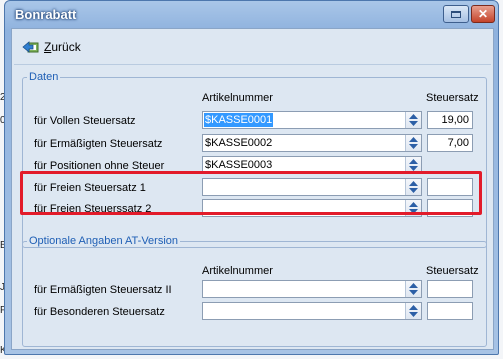 This screenshot has width=503, height=359. What do you see at coordinates (93, 209) in the screenshot?
I see `row-label: für Freien Steuerssatz 2` at bounding box center [93, 209].